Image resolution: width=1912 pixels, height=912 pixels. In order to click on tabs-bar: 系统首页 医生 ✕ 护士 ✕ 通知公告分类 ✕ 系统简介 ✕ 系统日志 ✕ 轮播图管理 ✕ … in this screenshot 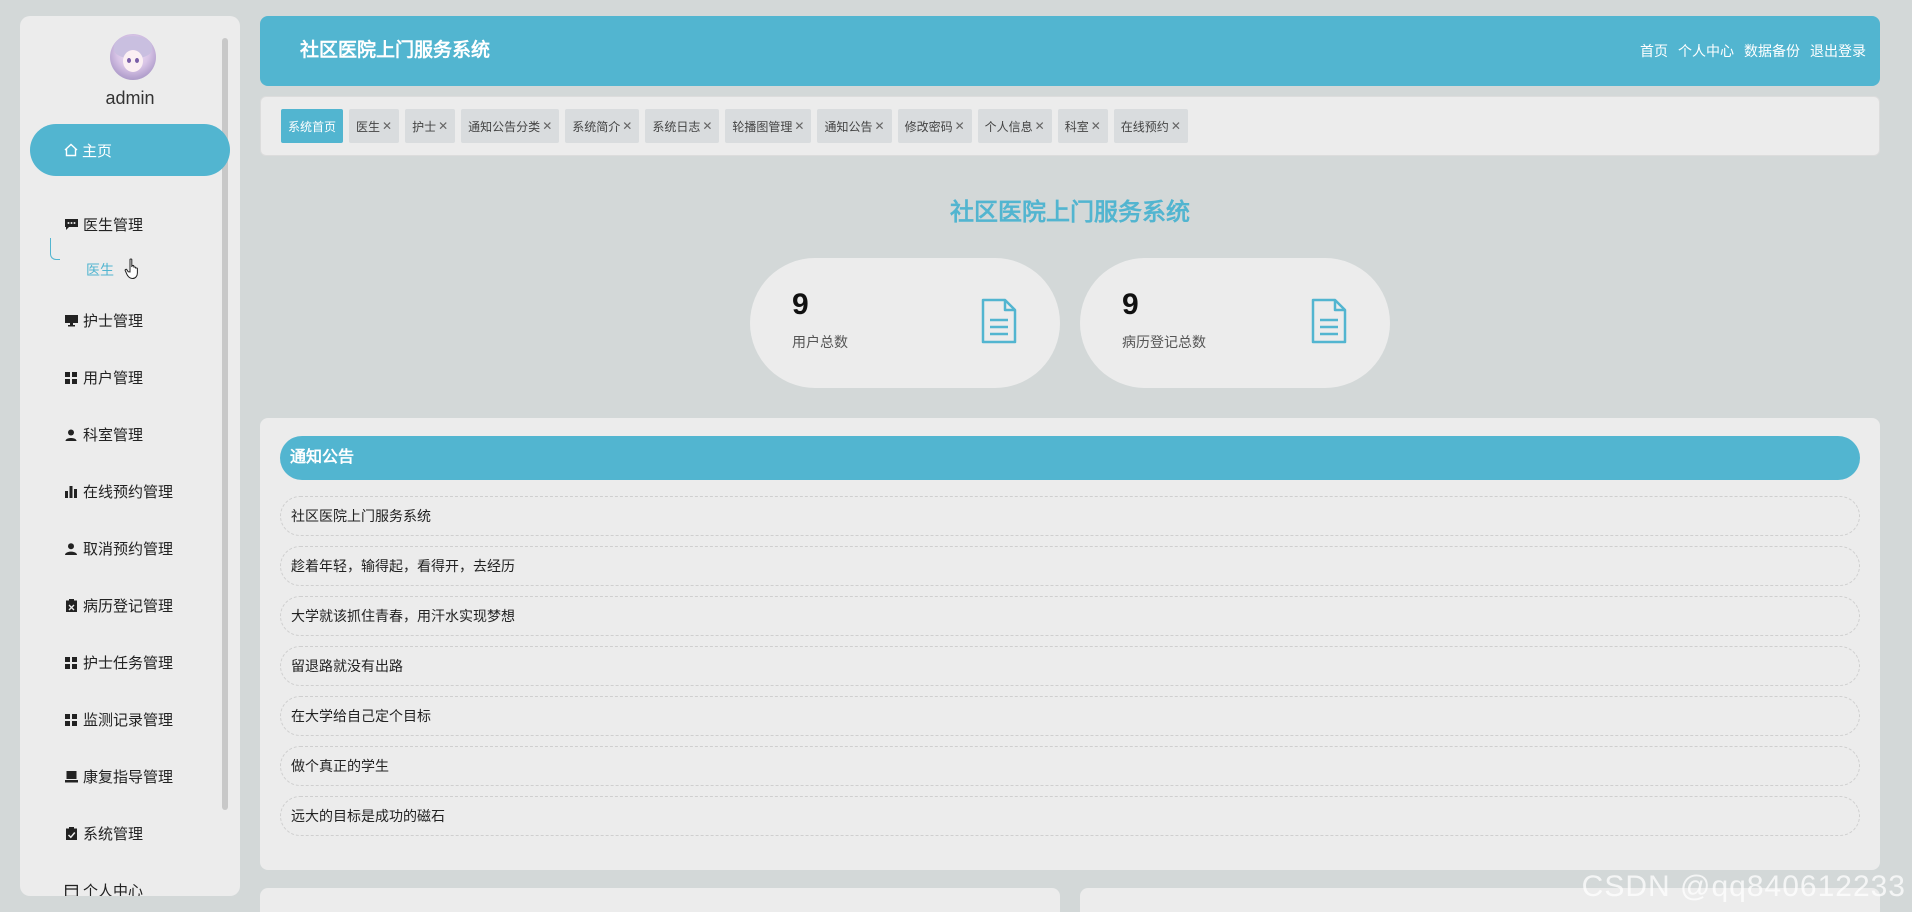, I will do `click(1070, 126)`.